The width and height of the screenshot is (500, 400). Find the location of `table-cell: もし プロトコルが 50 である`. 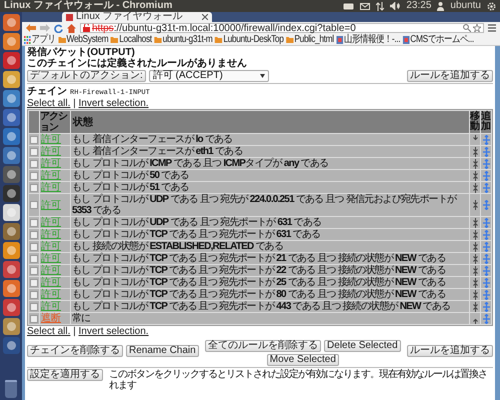

table-cell: もし プロトコルが 50 である is located at coordinates (270, 175).